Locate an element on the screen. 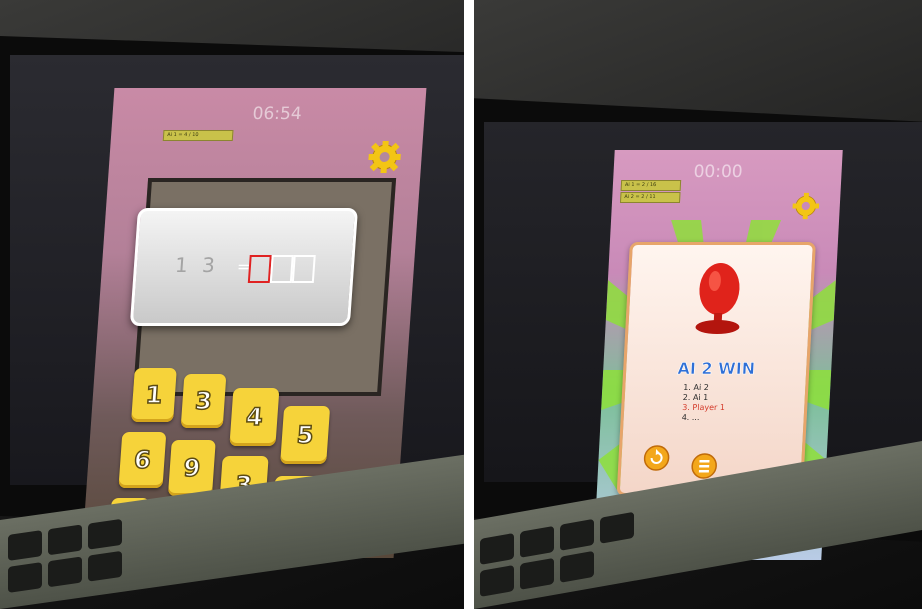  ranking-item: 2. Ai 1 is located at coordinates (695, 397).